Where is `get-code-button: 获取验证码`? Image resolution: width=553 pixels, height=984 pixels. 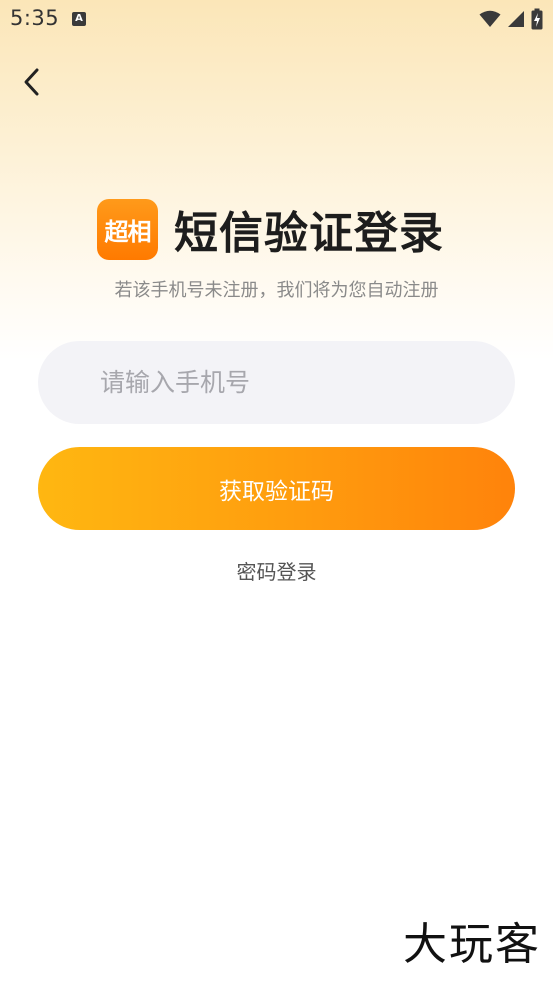
get-code-button: 获取验证码 is located at coordinates (276, 488).